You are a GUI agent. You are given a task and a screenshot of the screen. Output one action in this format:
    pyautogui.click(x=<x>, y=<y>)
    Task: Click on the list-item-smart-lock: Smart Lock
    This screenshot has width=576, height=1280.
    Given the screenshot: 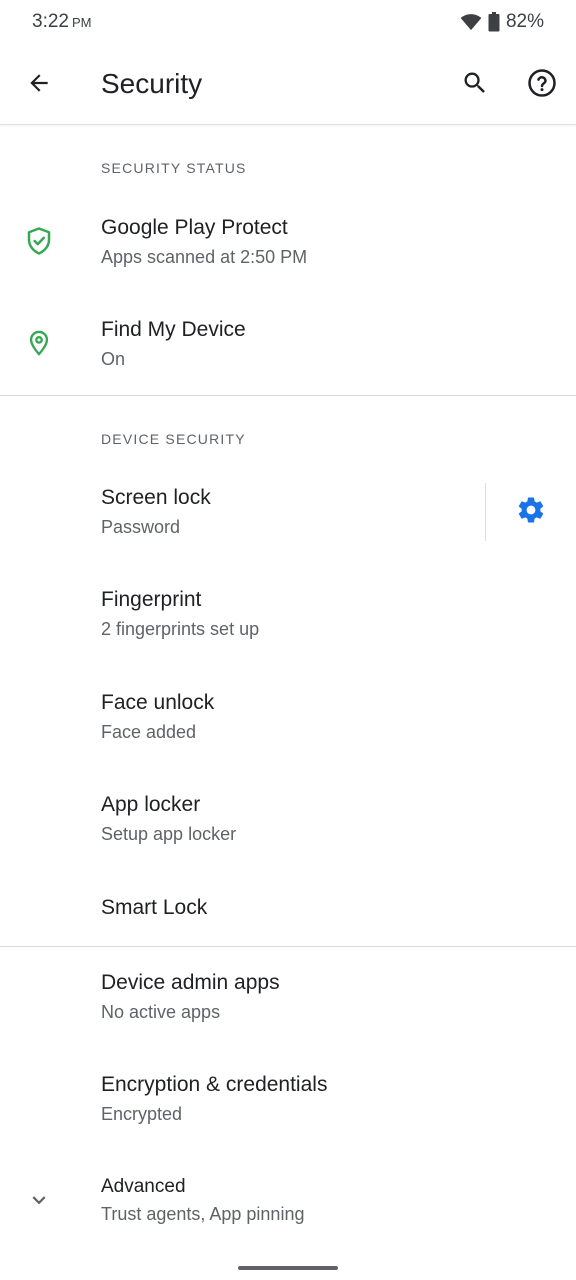 What is the action you would take?
    pyautogui.click(x=288, y=912)
    